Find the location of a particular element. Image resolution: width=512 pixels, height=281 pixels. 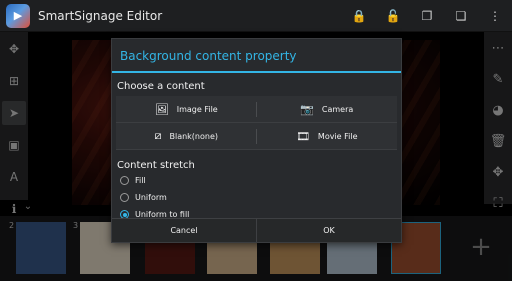

stretch-option-label: Uniform is located at coordinates (151, 197).